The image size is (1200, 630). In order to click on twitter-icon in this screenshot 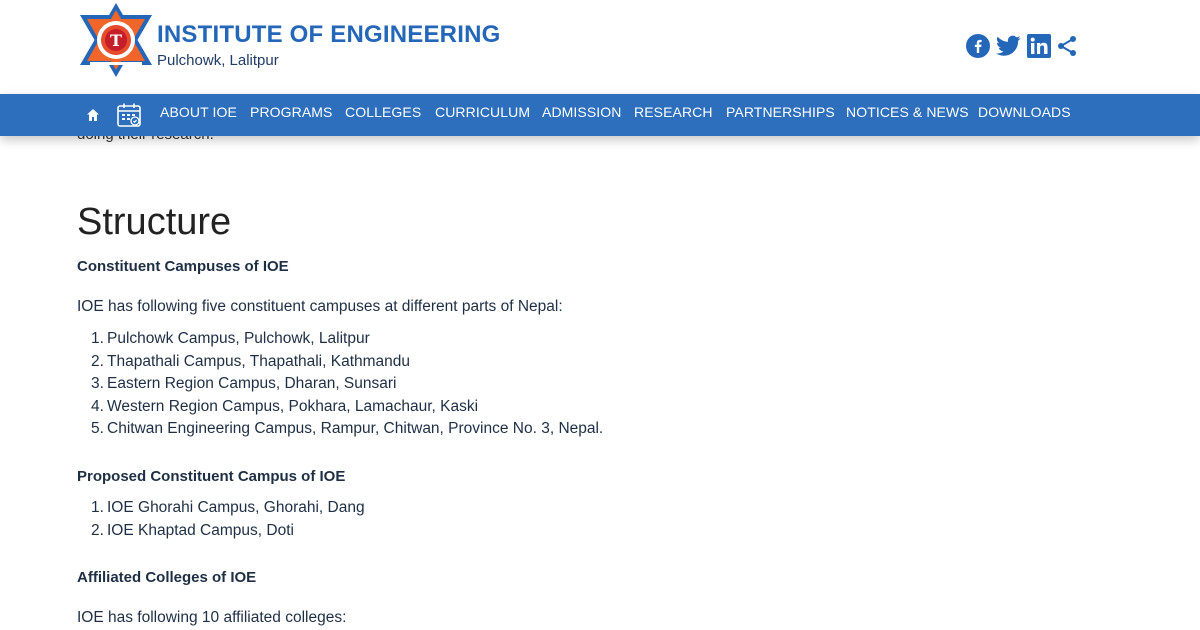, I will do `click(1008, 46)`.